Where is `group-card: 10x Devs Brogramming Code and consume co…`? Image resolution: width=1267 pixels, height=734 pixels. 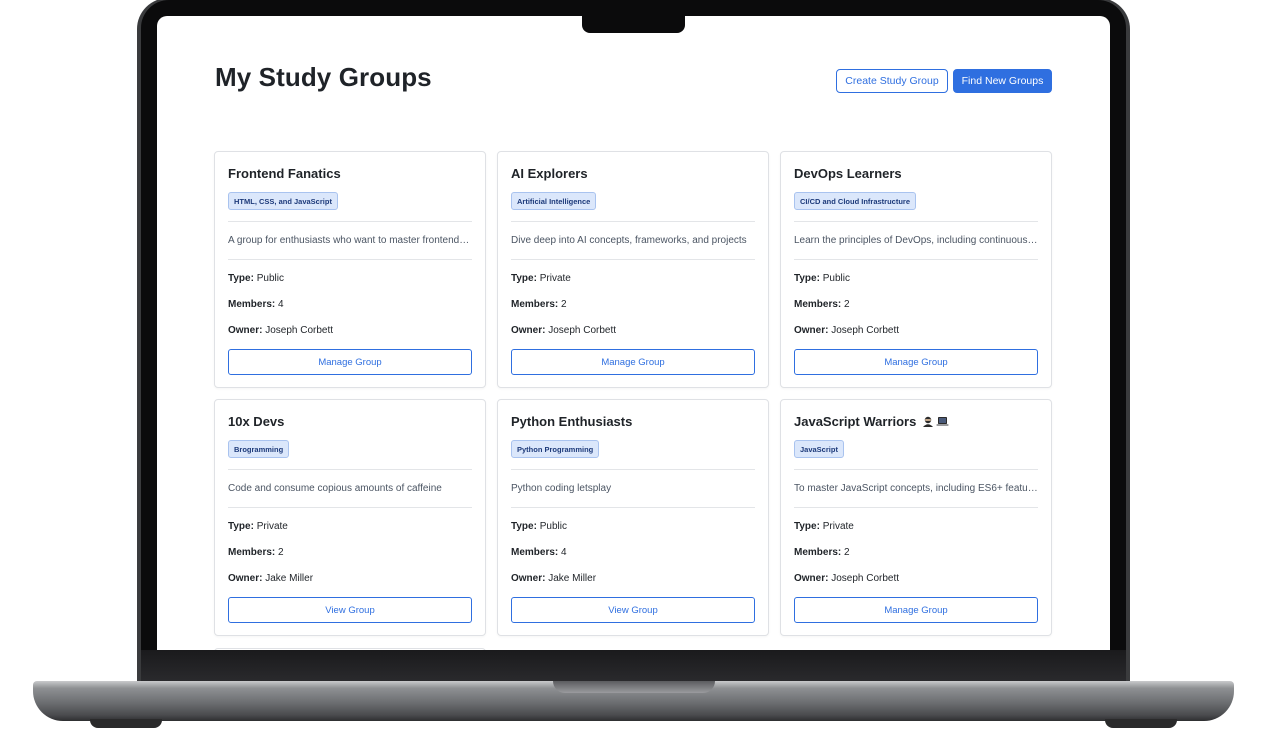 group-card: 10x Devs Brogramming Code and consume co… is located at coordinates (350, 517).